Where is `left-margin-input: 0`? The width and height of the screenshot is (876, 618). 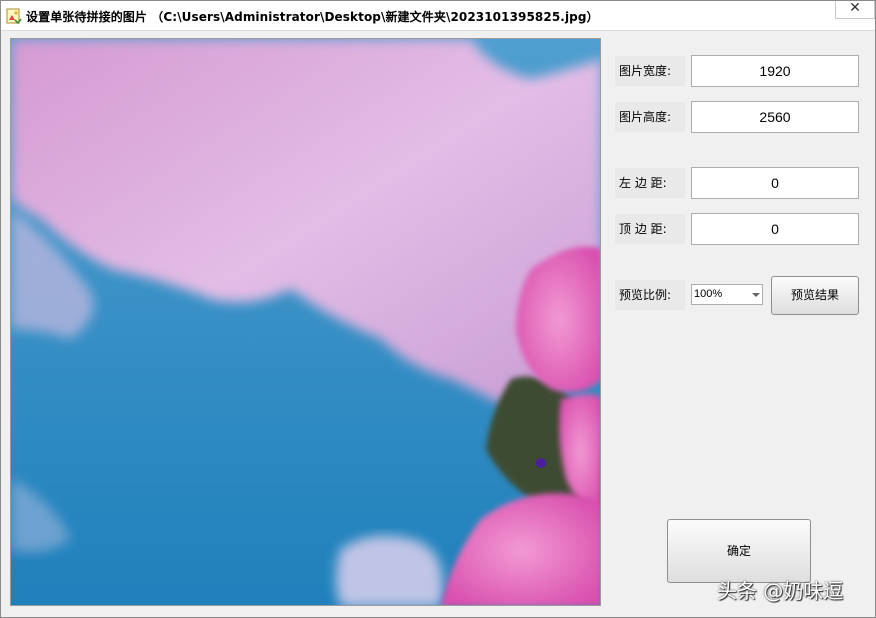 left-margin-input: 0 is located at coordinates (775, 183).